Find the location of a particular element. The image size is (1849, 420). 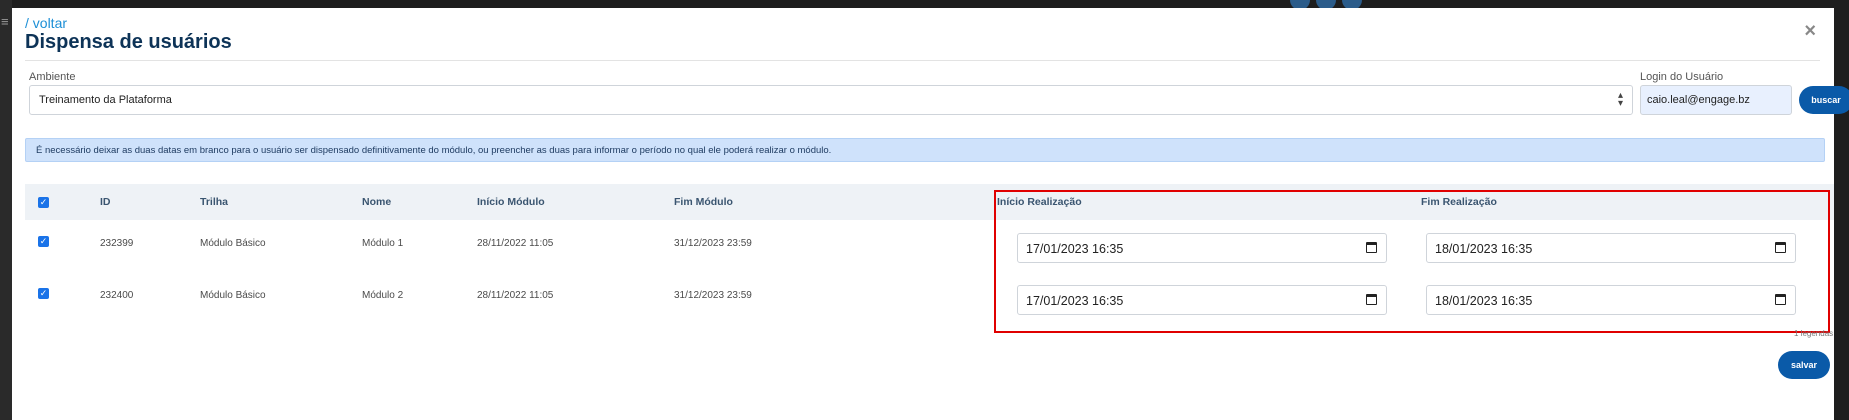

col-inicio-modulo: Início Módulo is located at coordinates (511, 202).